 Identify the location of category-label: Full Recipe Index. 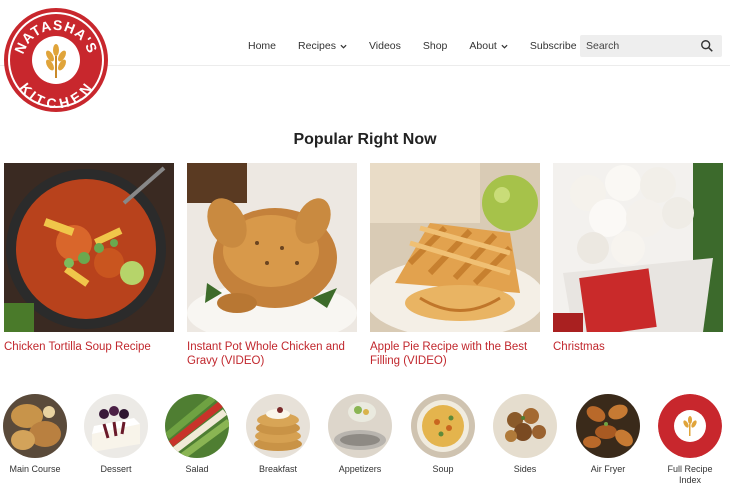
(690, 474).